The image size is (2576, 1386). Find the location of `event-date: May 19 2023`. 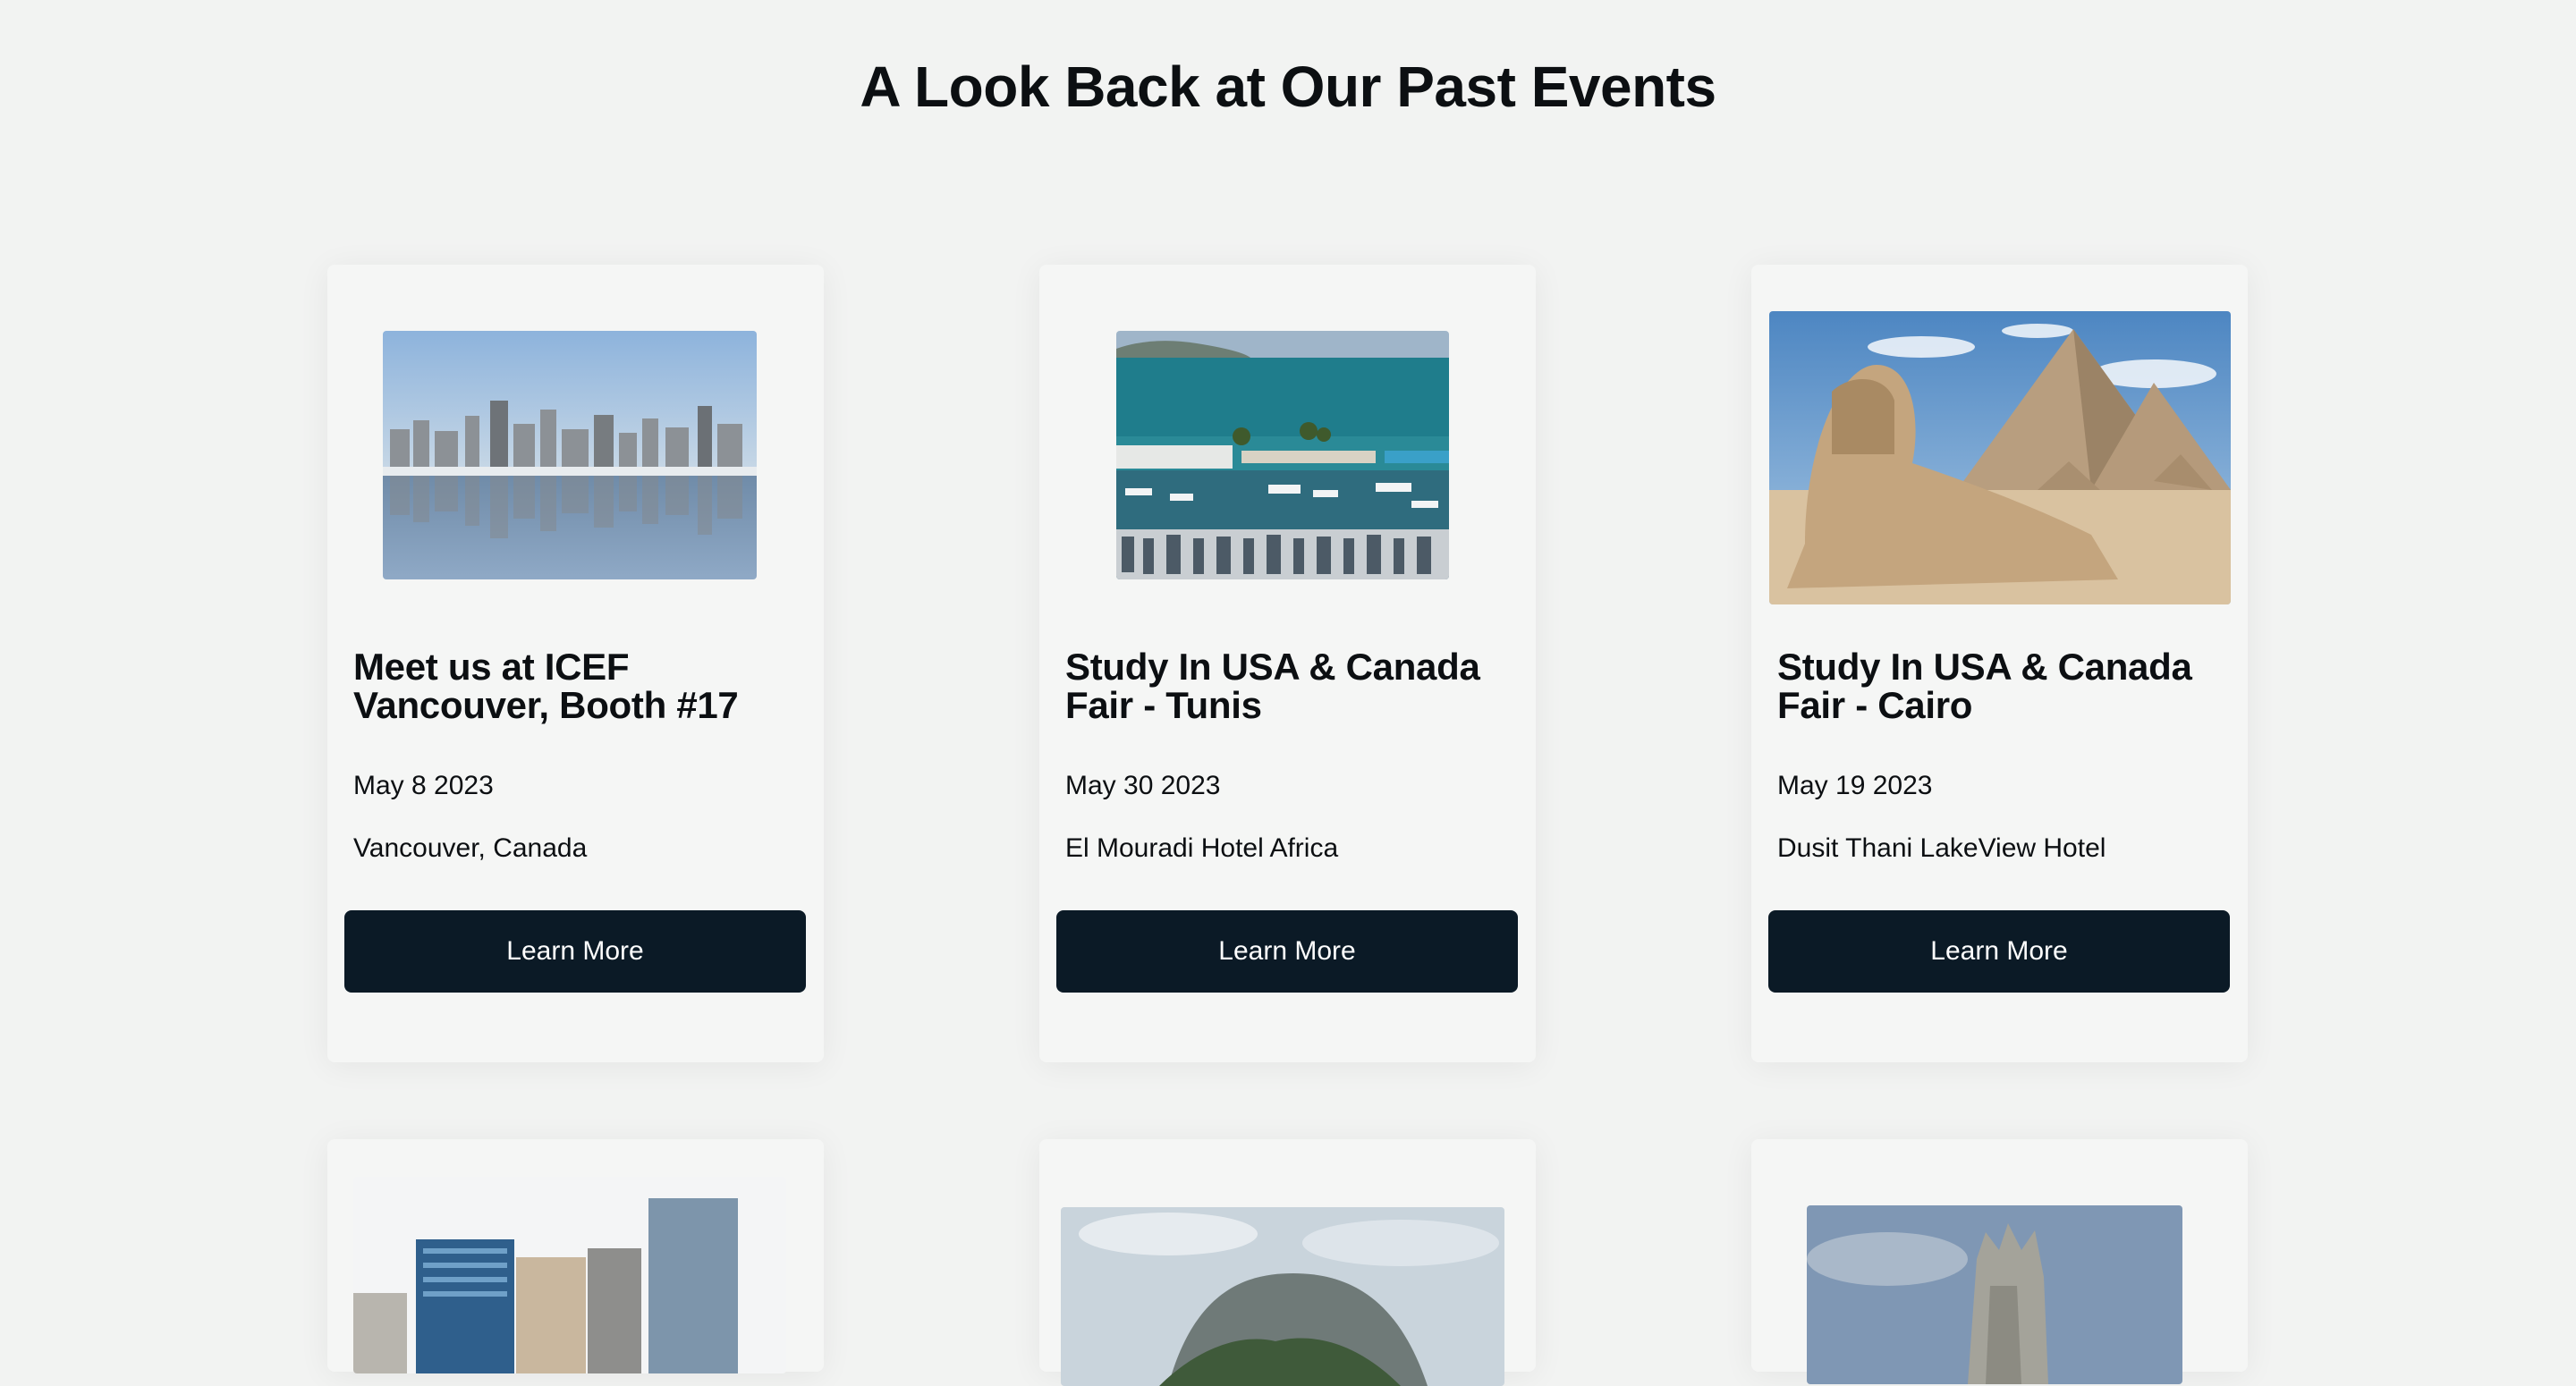

event-date: May 19 2023 is located at coordinates (1855, 785).